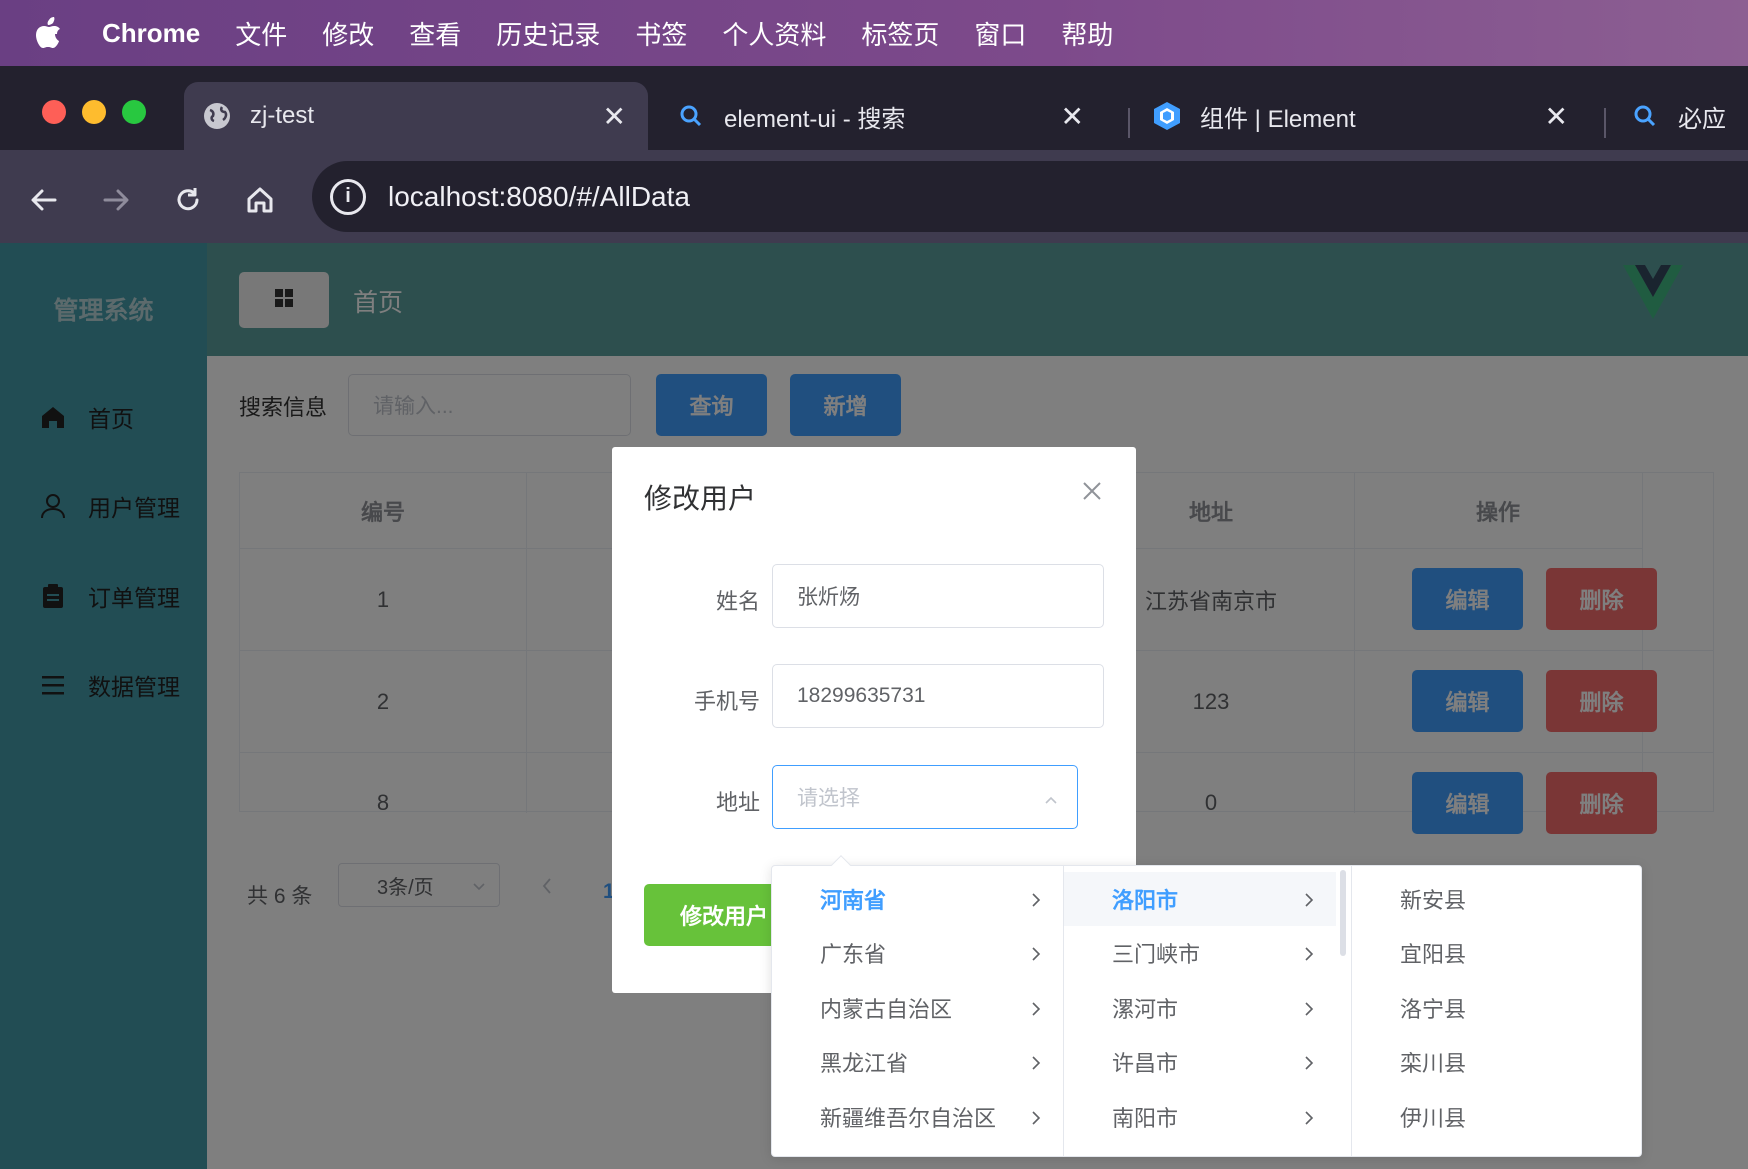 The image size is (1748, 1169). Describe the element at coordinates (1497, 953) in the screenshot. I see `cascader-option-county: 宜阳县` at that location.